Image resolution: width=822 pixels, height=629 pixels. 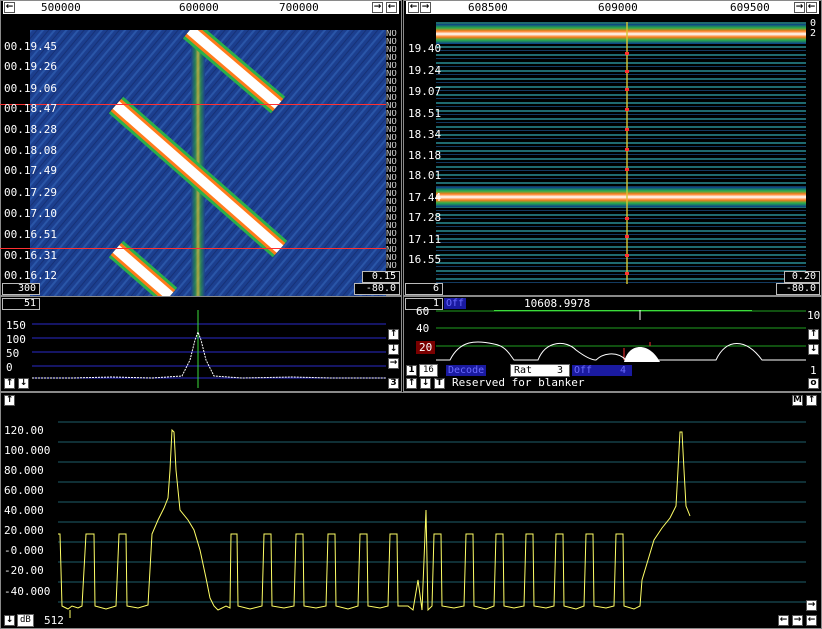 What do you see at coordinates (423, 328) in the screenshot?
I see `hires-ytick: 40` at bounding box center [423, 328].